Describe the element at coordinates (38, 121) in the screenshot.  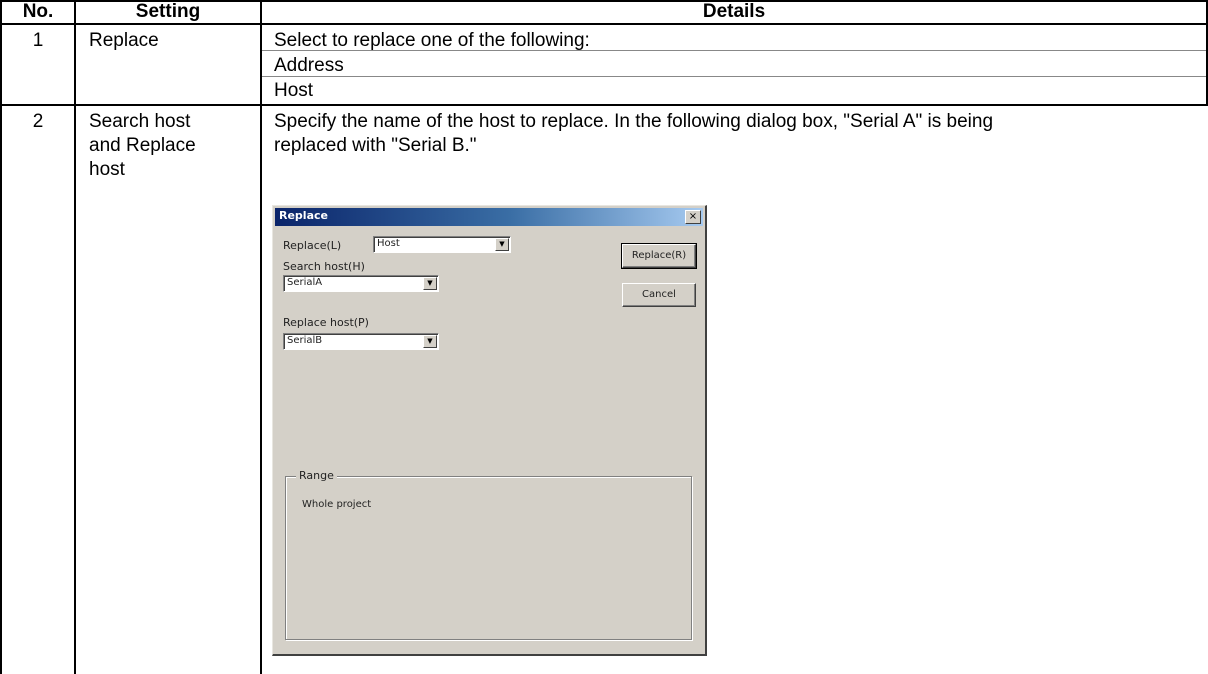
I see `row2-no: 2` at that location.